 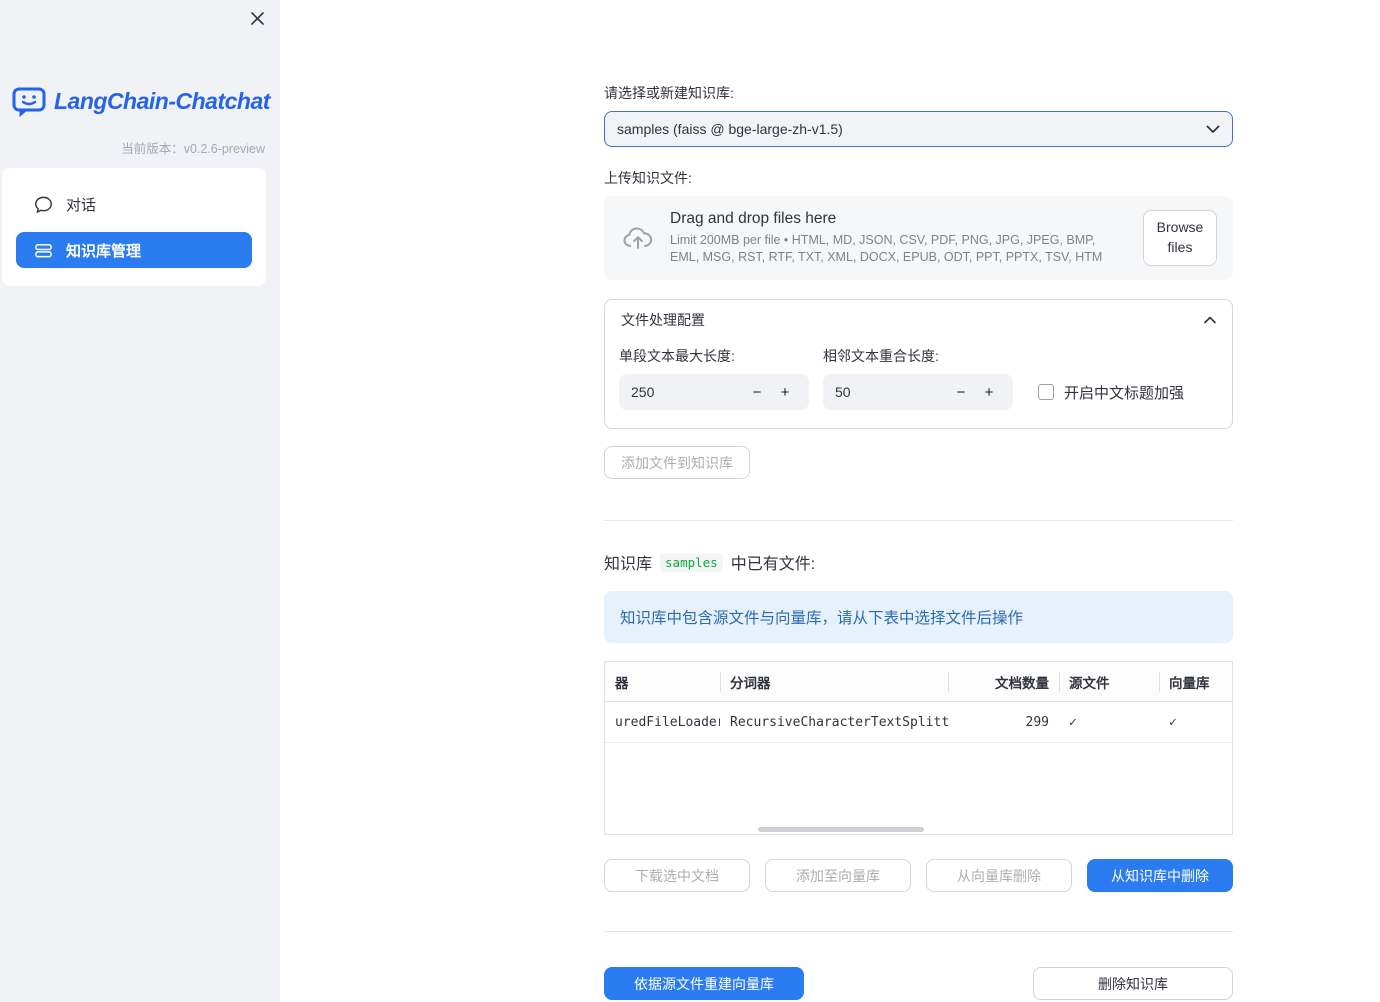 What do you see at coordinates (1109, 681) in the screenshot?
I see `col-header-source-file: 源文件` at bounding box center [1109, 681].